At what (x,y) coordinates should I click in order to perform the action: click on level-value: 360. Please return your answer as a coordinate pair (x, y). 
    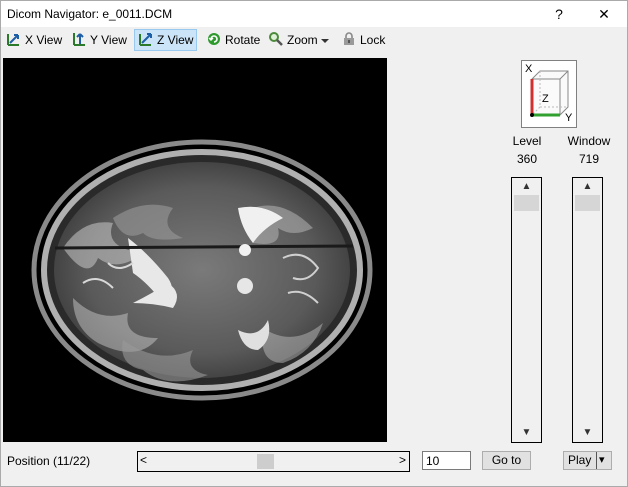
    Looking at the image, I should click on (527, 159).